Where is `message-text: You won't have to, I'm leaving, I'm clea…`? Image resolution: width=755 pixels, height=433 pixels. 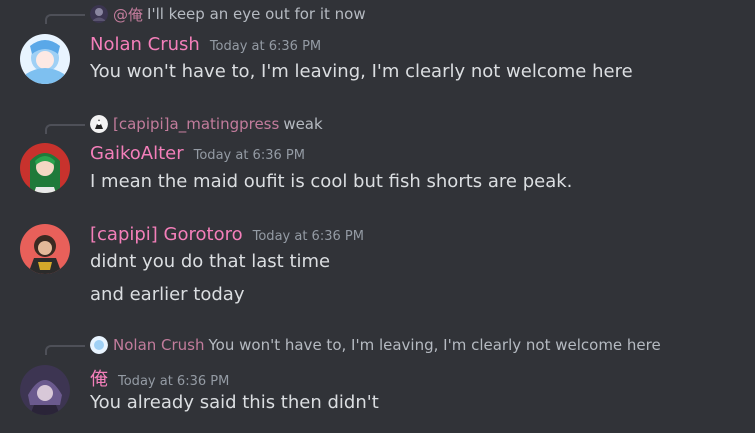
message-text: You won't have to, I'm leaving, I'm clea… is located at coordinates (361, 71).